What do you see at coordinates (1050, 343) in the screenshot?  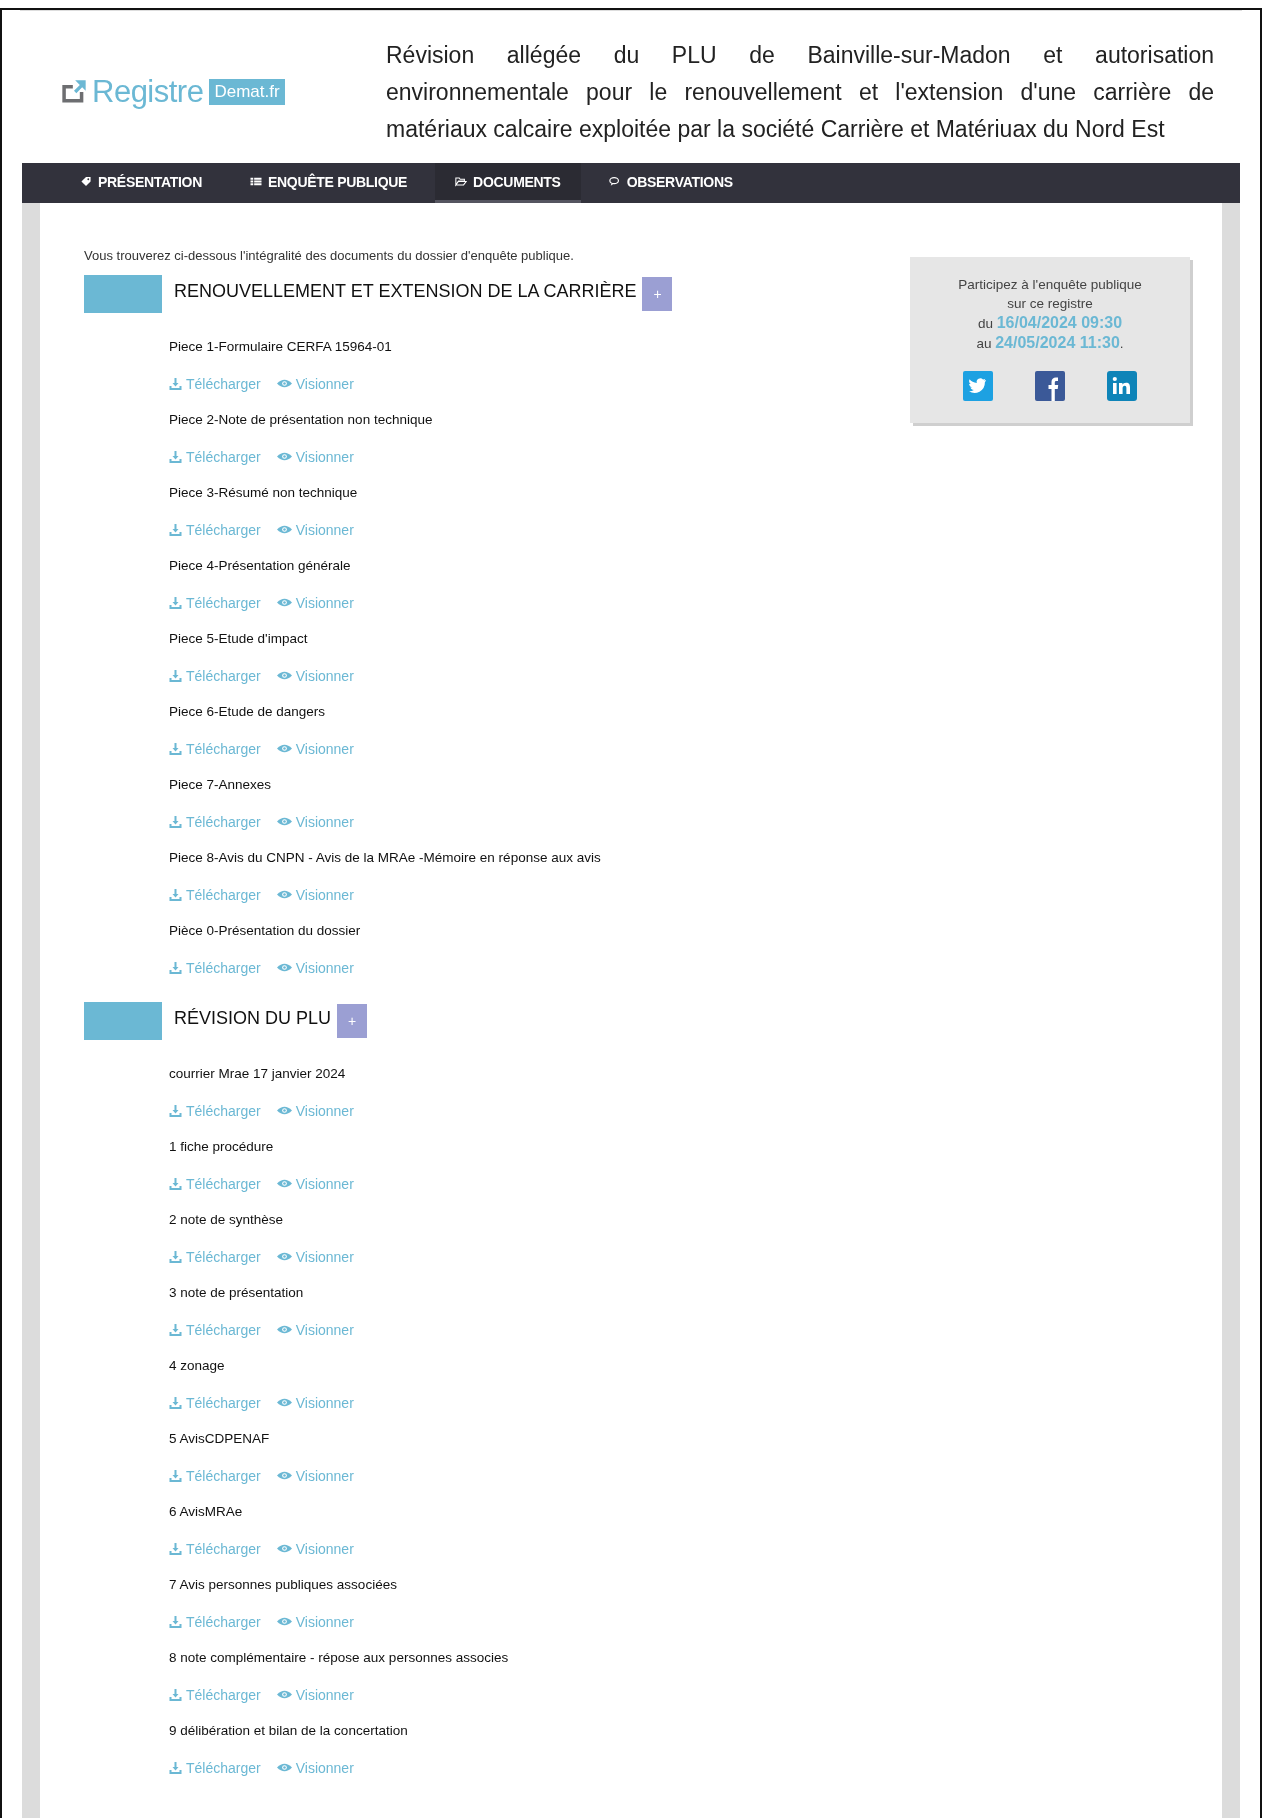 I see `end-date-text: au 24/05/2024 11:30.` at bounding box center [1050, 343].